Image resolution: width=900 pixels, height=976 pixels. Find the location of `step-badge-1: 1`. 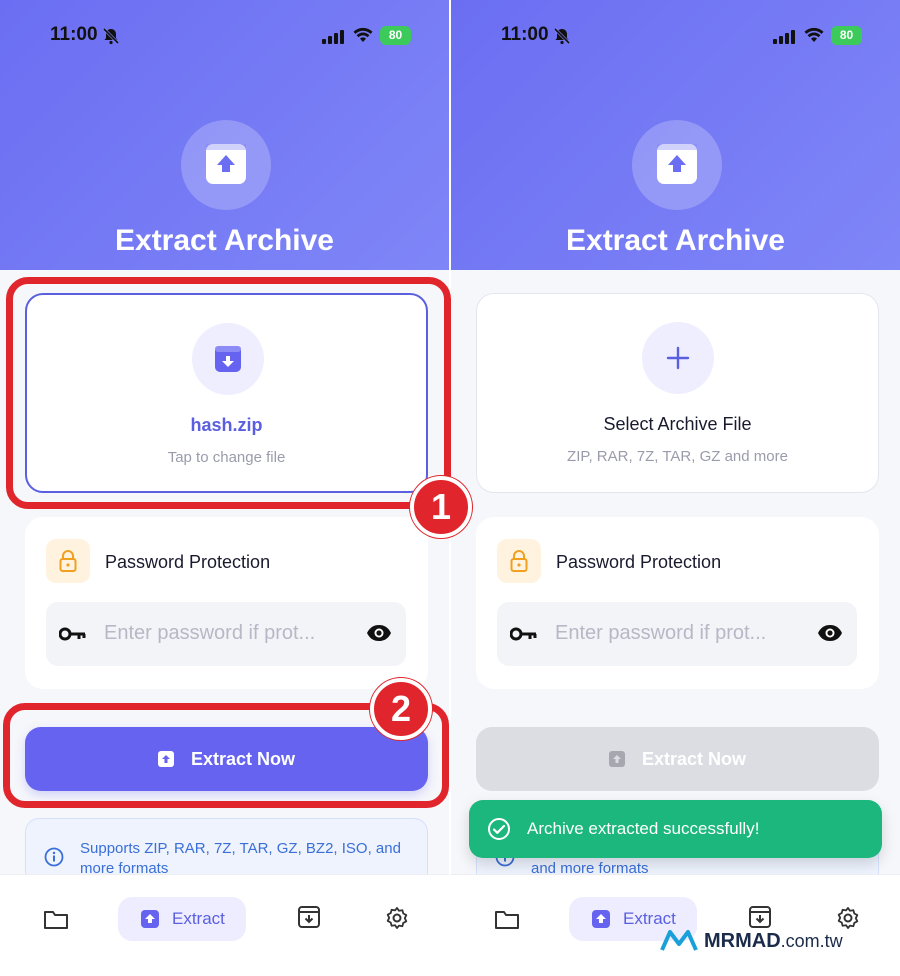

step-badge-1: 1 is located at coordinates (441, 507).